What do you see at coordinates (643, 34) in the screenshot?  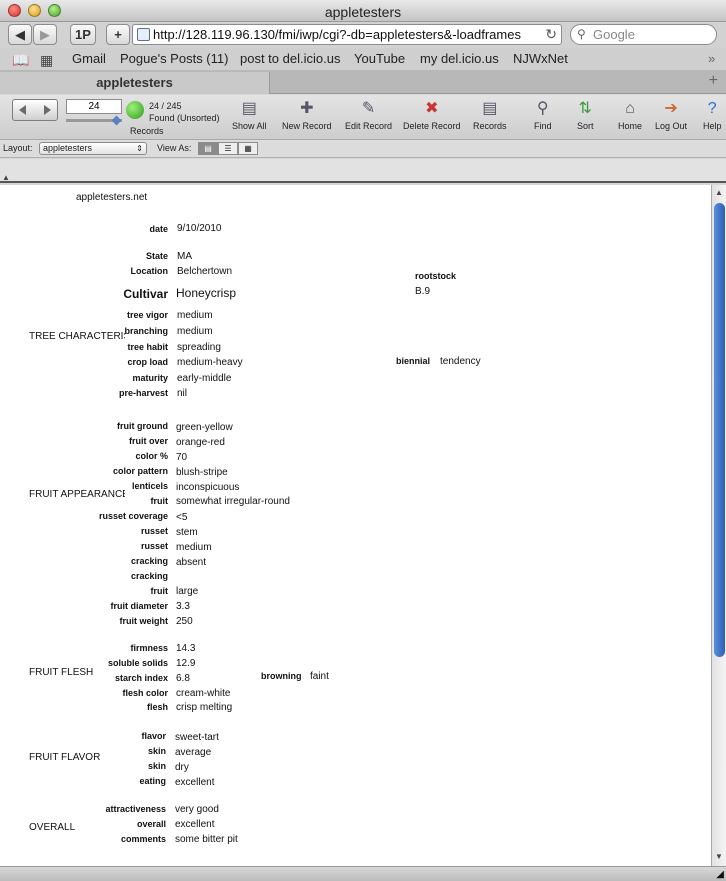 I see `search-field: ⚲ Google` at bounding box center [643, 34].